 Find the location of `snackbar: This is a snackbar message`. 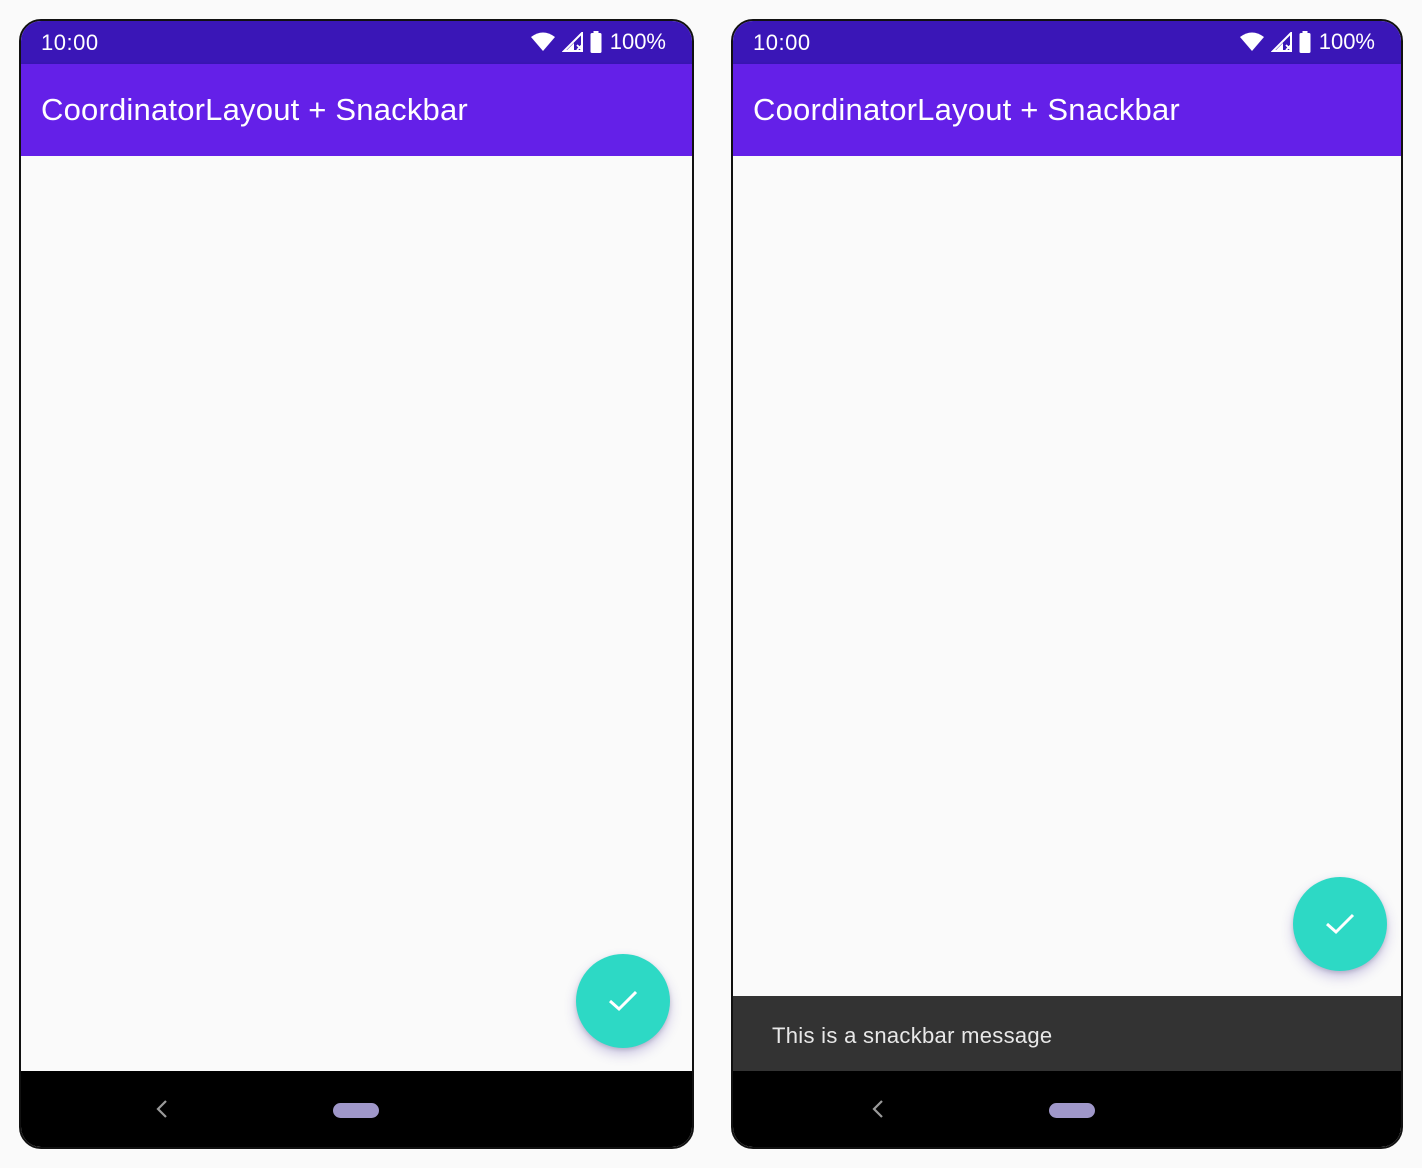

snackbar: This is a snackbar message is located at coordinates (1067, 1035).